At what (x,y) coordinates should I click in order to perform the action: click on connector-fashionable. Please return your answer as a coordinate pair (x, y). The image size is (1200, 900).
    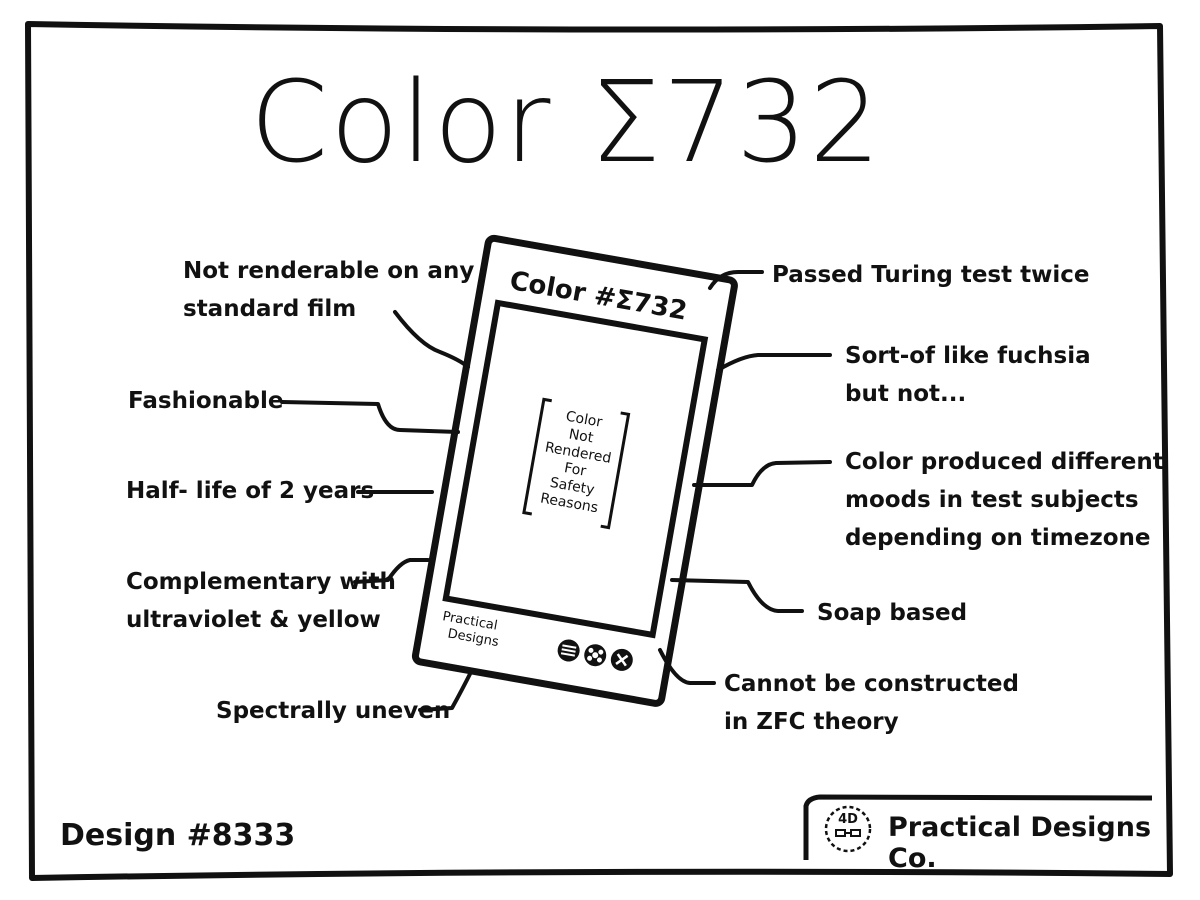
    Looking at the image, I should click on (370, 417).